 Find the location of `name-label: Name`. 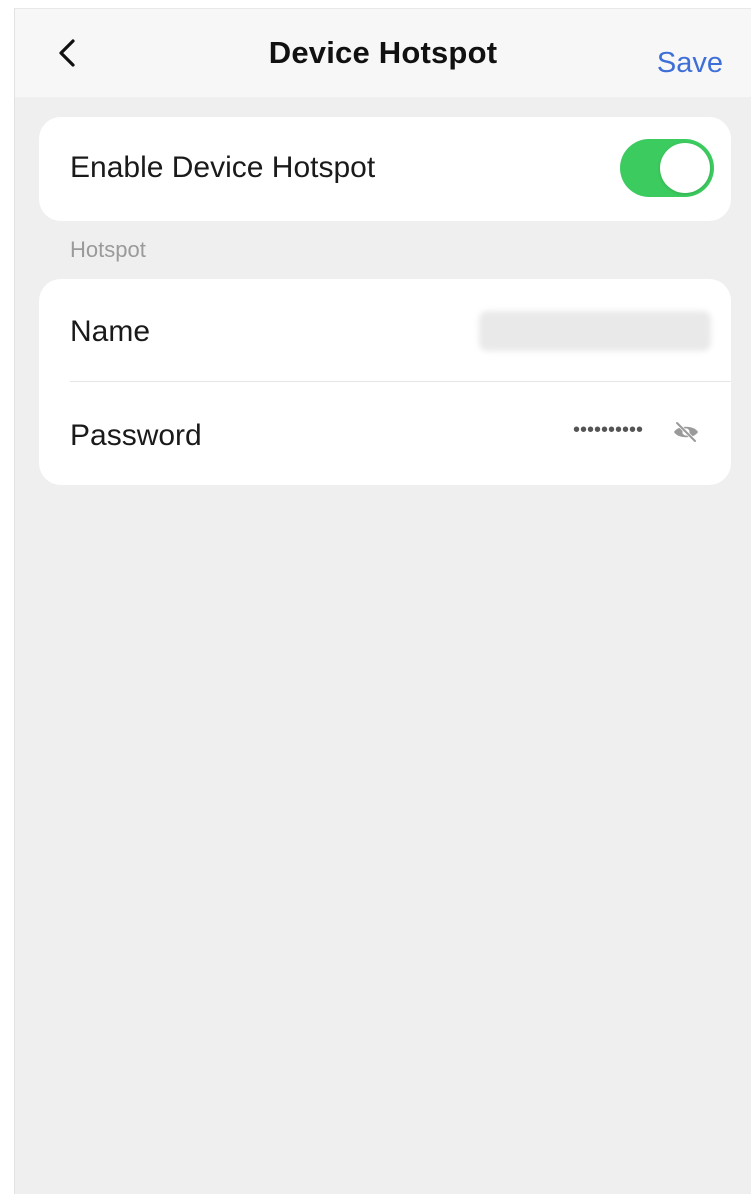

name-label: Name is located at coordinates (110, 331).